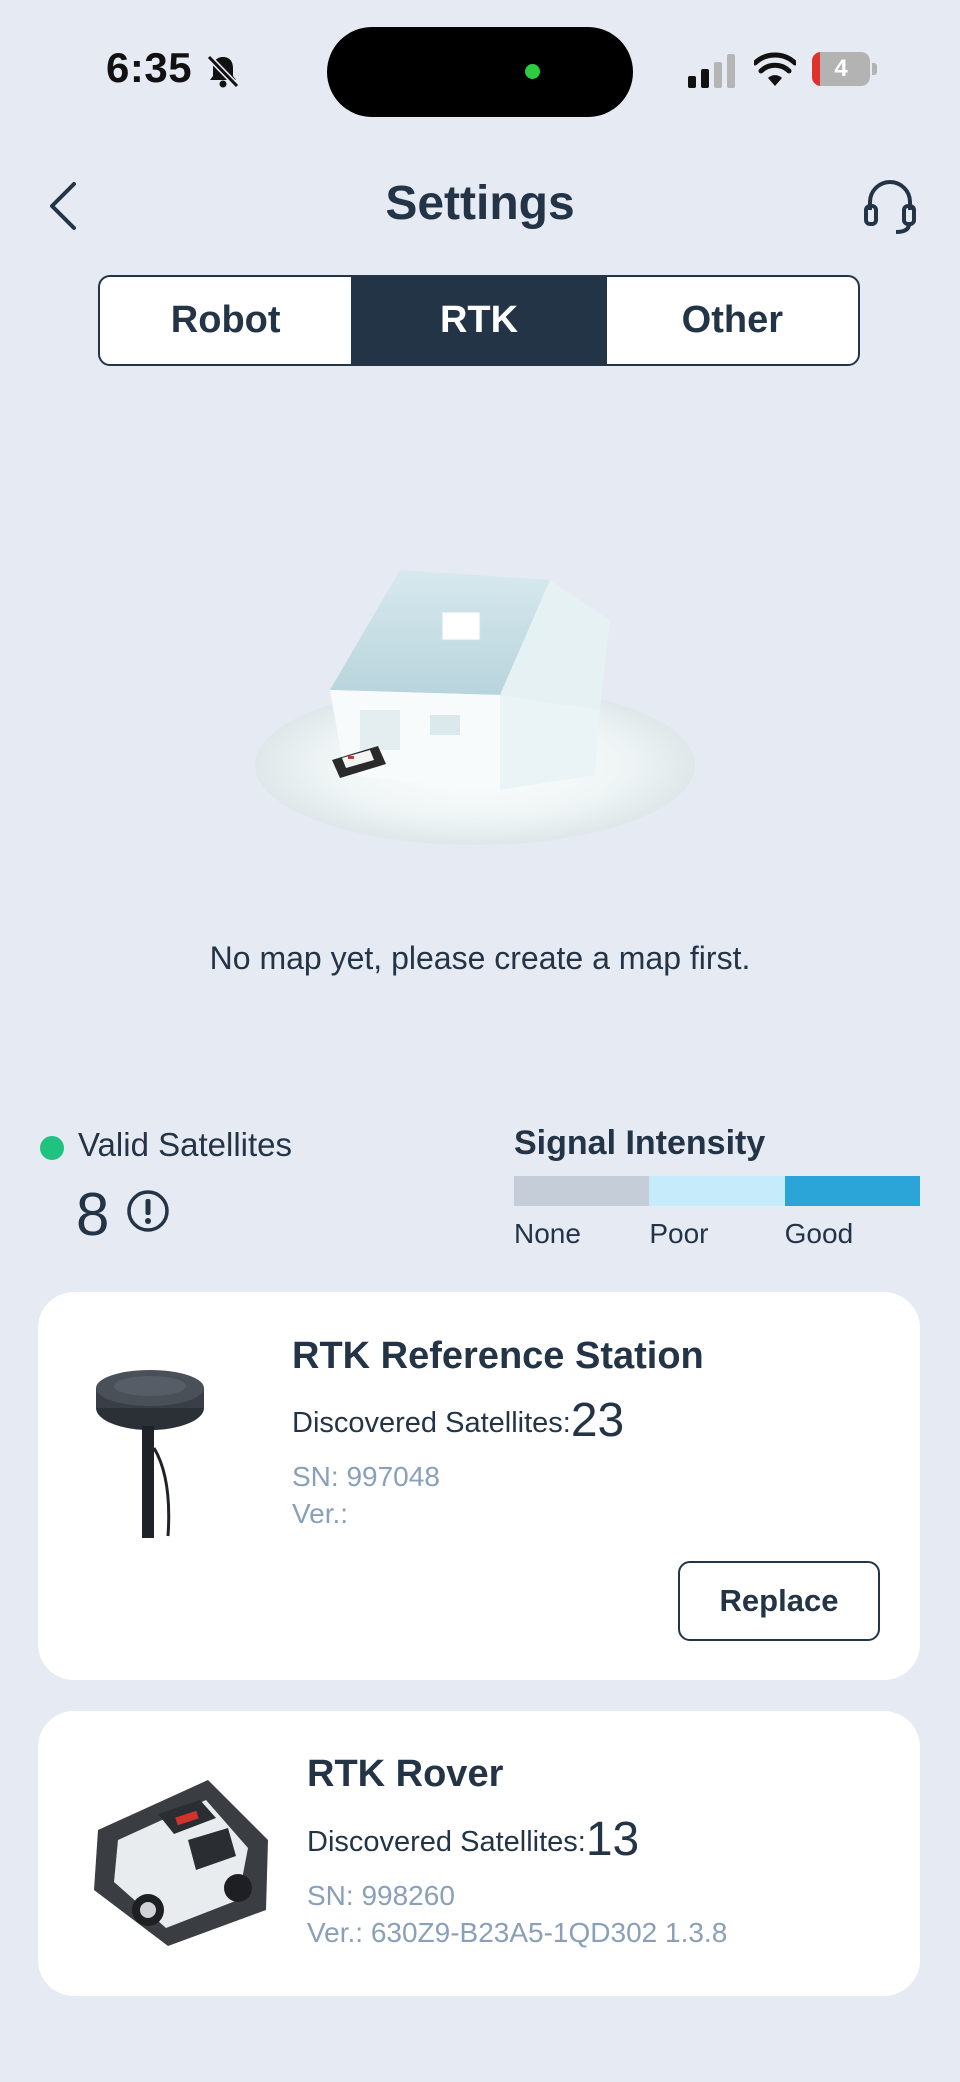 The image size is (960, 2082). I want to click on reference-station-version: Ver.:, so click(320, 1513).